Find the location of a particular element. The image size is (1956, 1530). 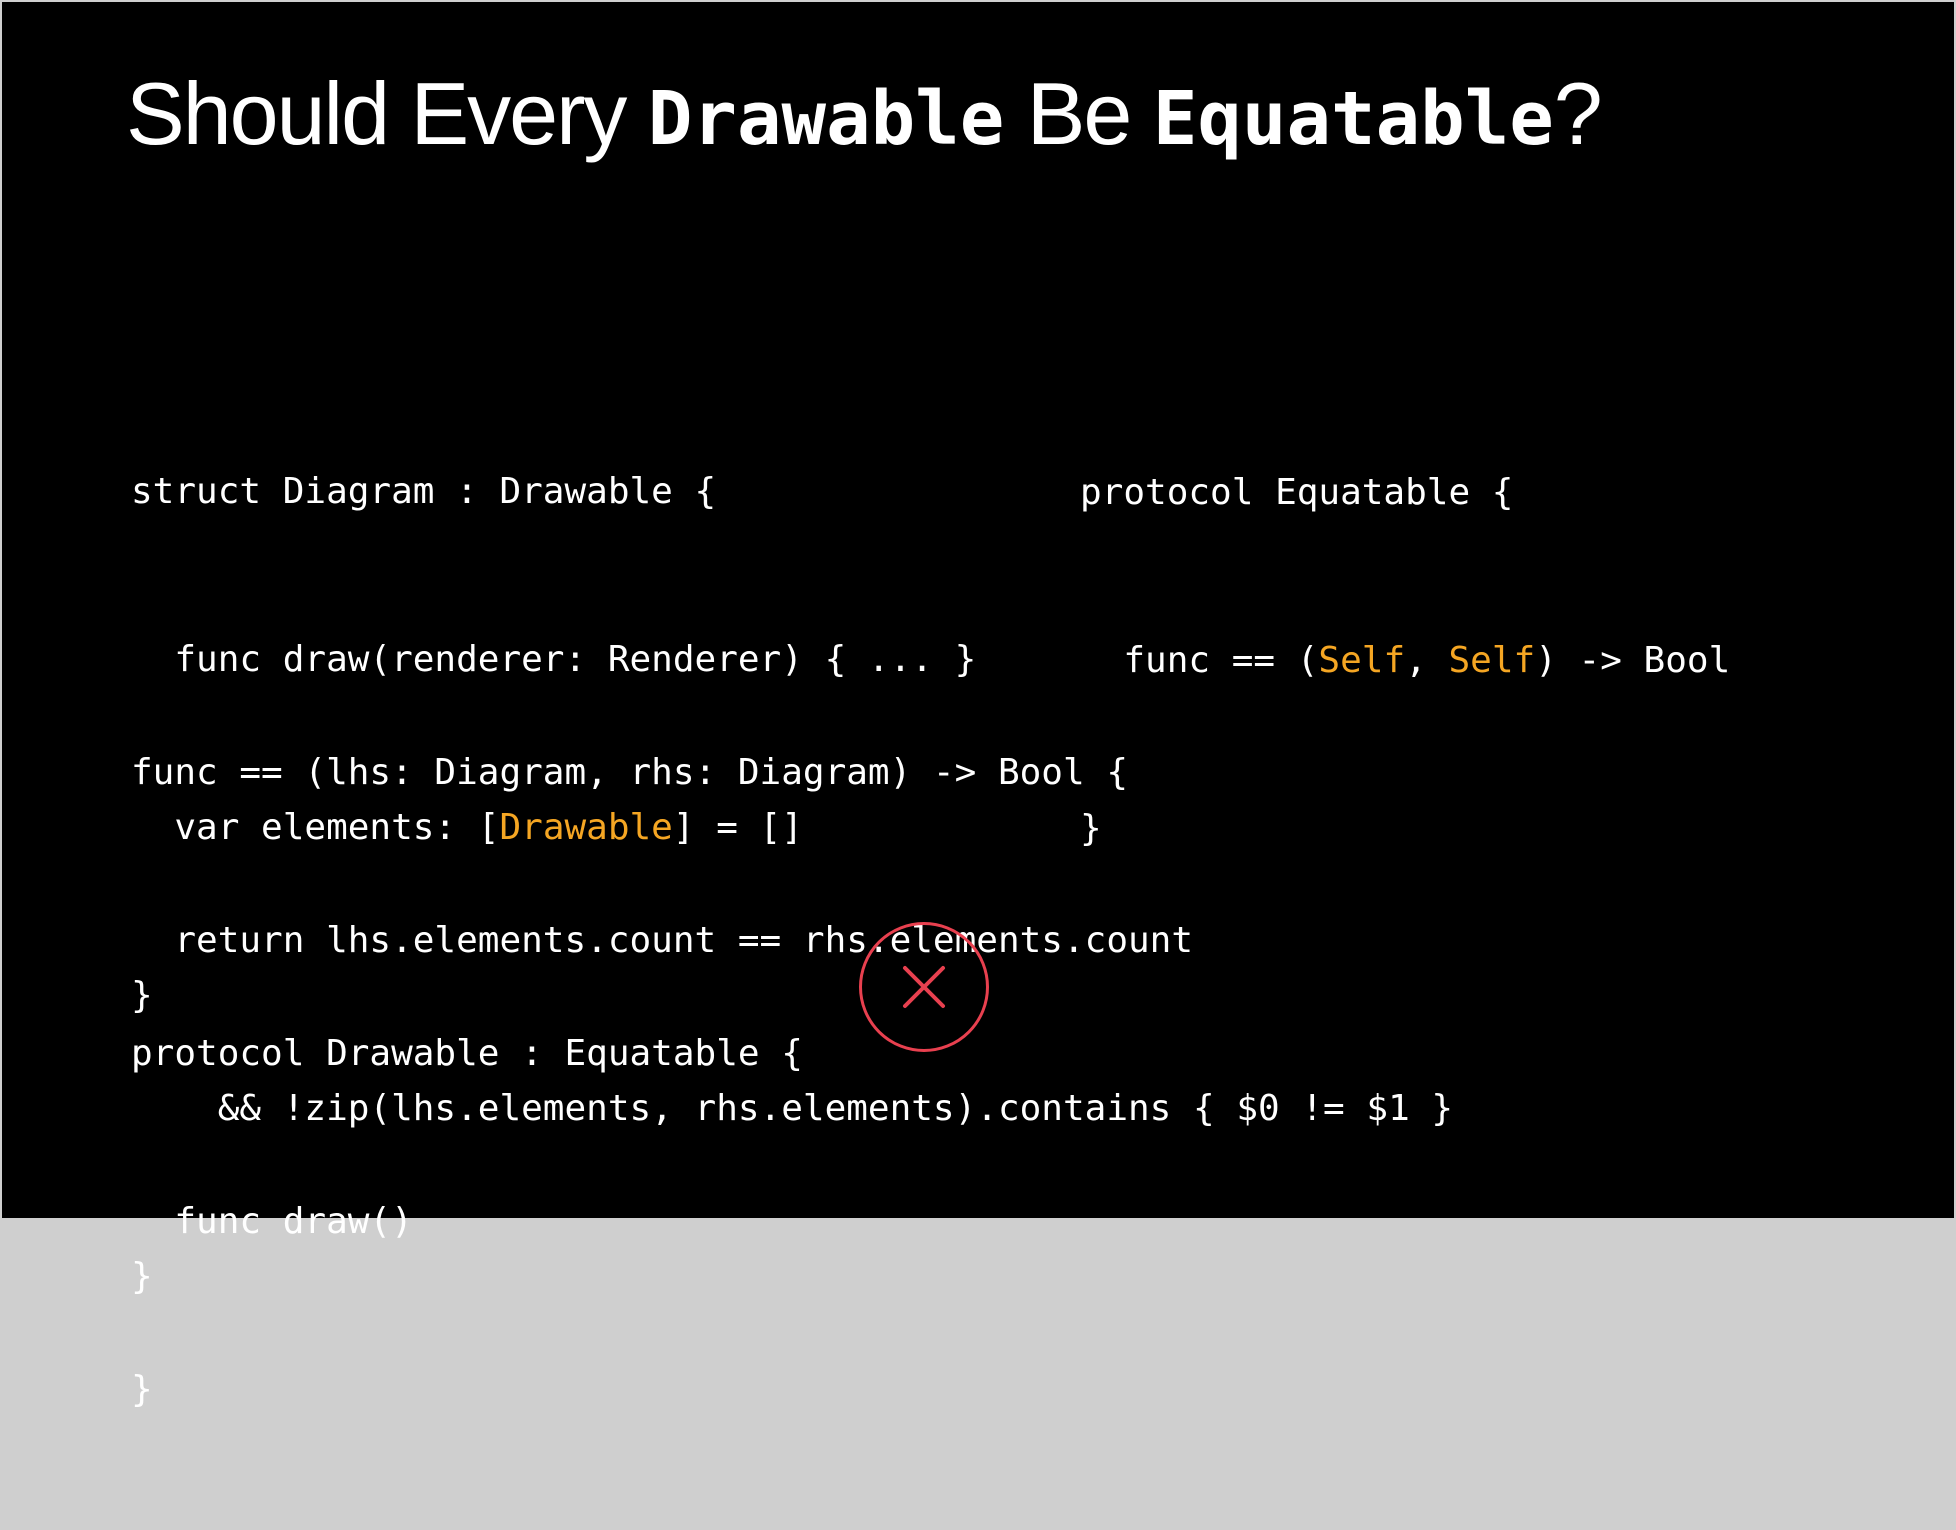

x-mark-icon is located at coordinates (924, 987).